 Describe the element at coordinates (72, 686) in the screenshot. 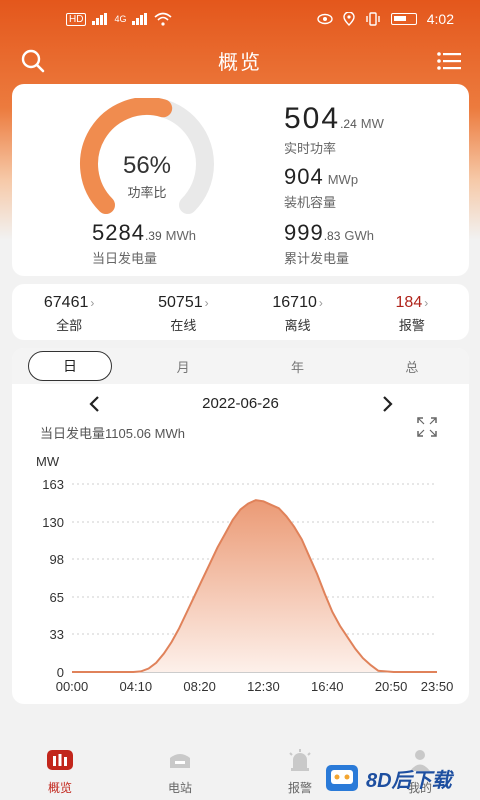

I see `x-tick-label: 00:00` at that location.